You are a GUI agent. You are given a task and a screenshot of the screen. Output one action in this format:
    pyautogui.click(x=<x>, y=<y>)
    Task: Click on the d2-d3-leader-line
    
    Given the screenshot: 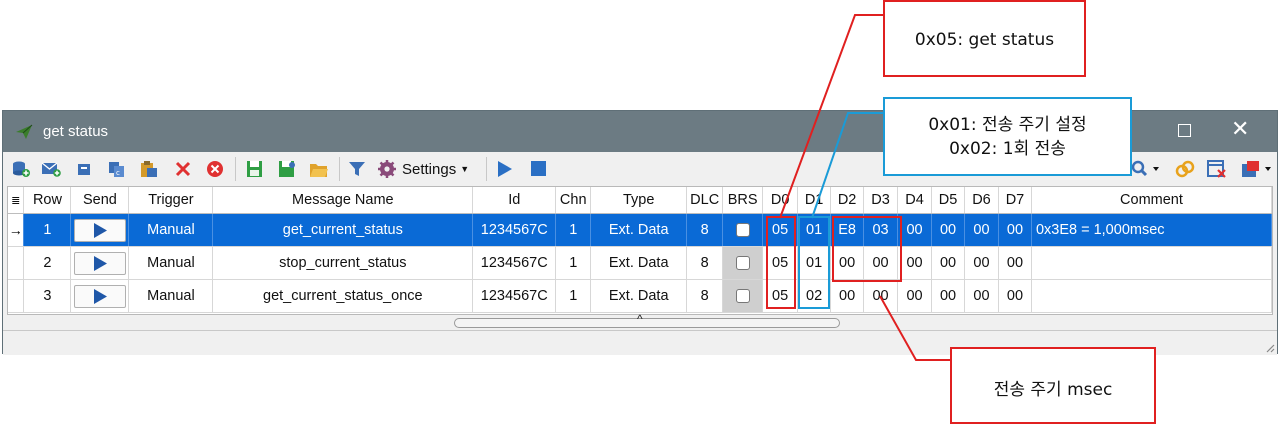 What is the action you would take?
    pyautogui.click(x=914, y=328)
    